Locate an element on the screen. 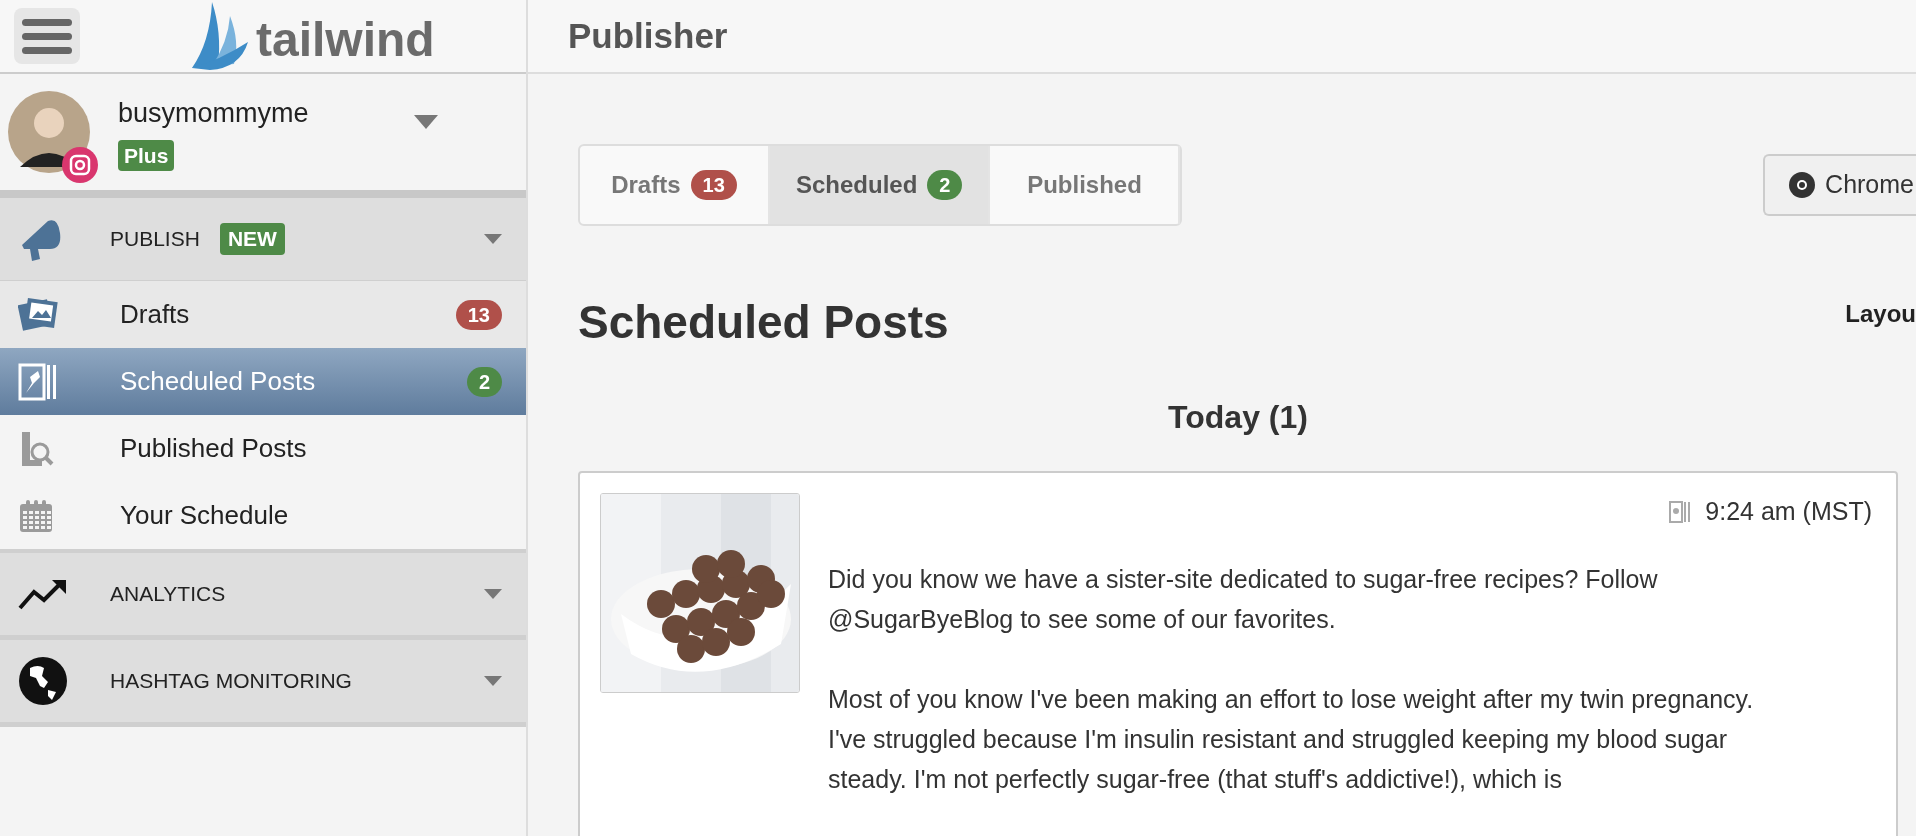  post-text: Did you know we have a sister-site dedicated to sugar-free recipes? Follow @SugarByeBlog to see some of our favorites. is located at coordinates (1243, 599).